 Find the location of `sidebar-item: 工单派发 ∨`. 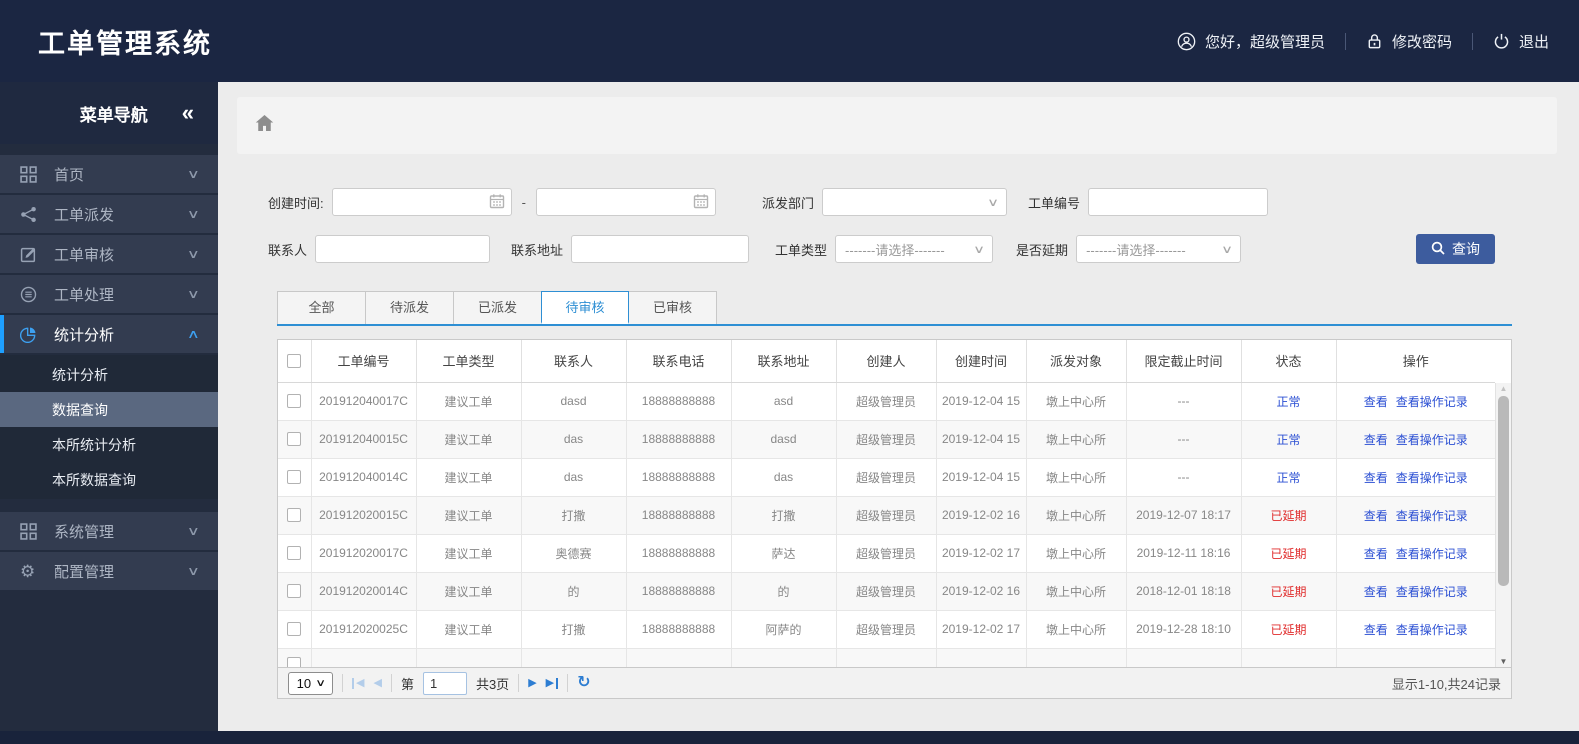

sidebar-item: 工单派发 ∨ is located at coordinates (109, 214).